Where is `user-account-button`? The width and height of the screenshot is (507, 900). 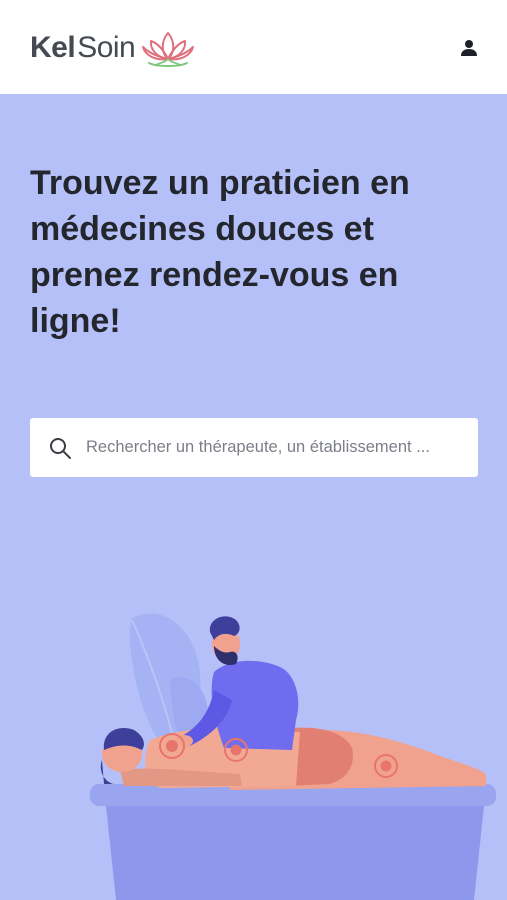
user-account-button is located at coordinates (469, 48).